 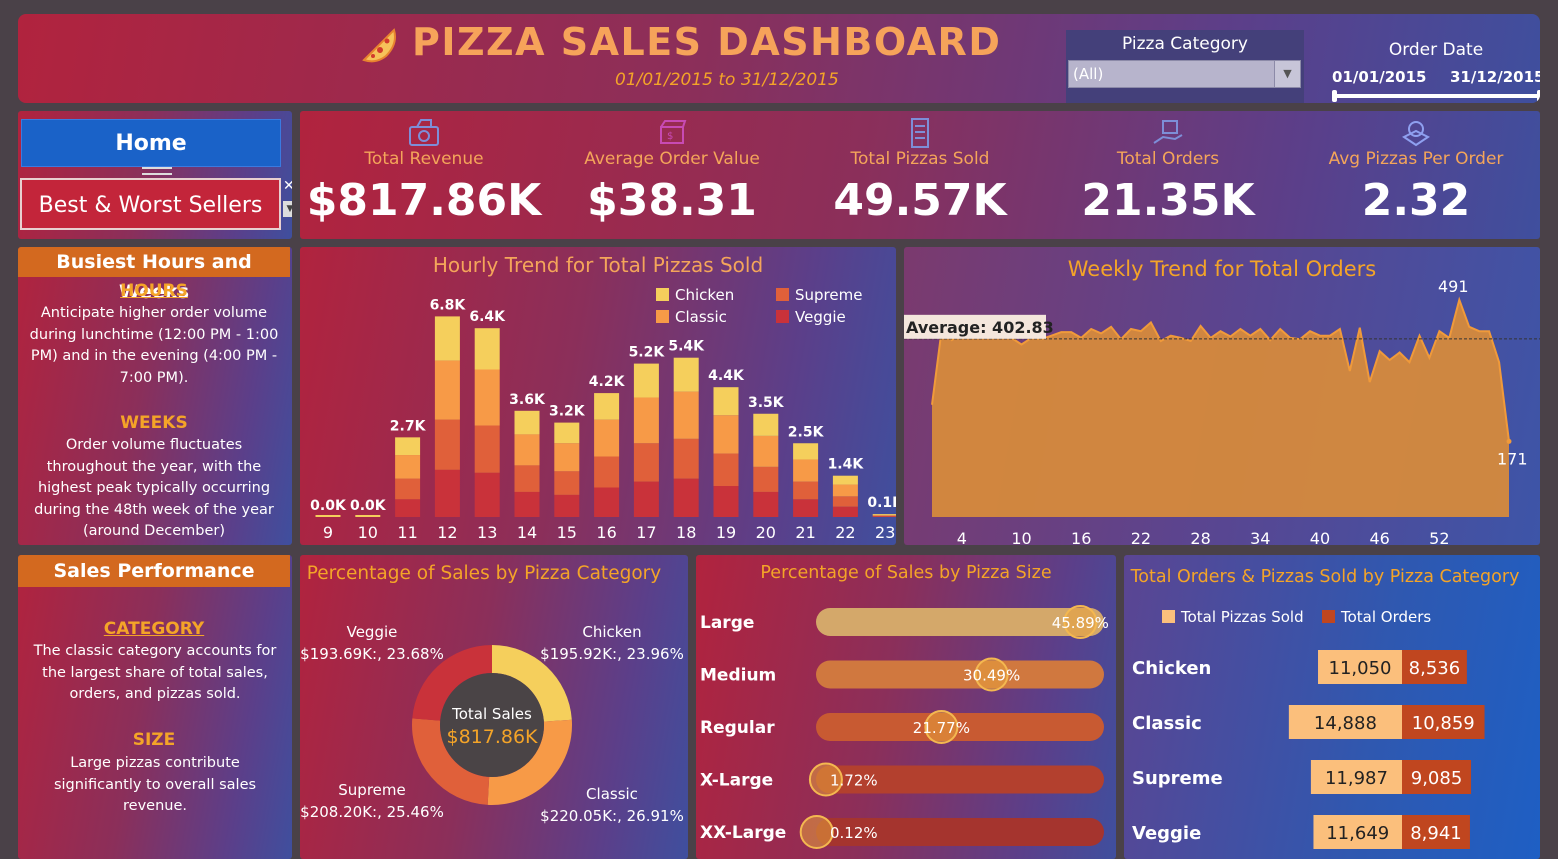 What do you see at coordinates (673, 132) in the screenshot?
I see `delivery-box-icon: $` at bounding box center [673, 132].